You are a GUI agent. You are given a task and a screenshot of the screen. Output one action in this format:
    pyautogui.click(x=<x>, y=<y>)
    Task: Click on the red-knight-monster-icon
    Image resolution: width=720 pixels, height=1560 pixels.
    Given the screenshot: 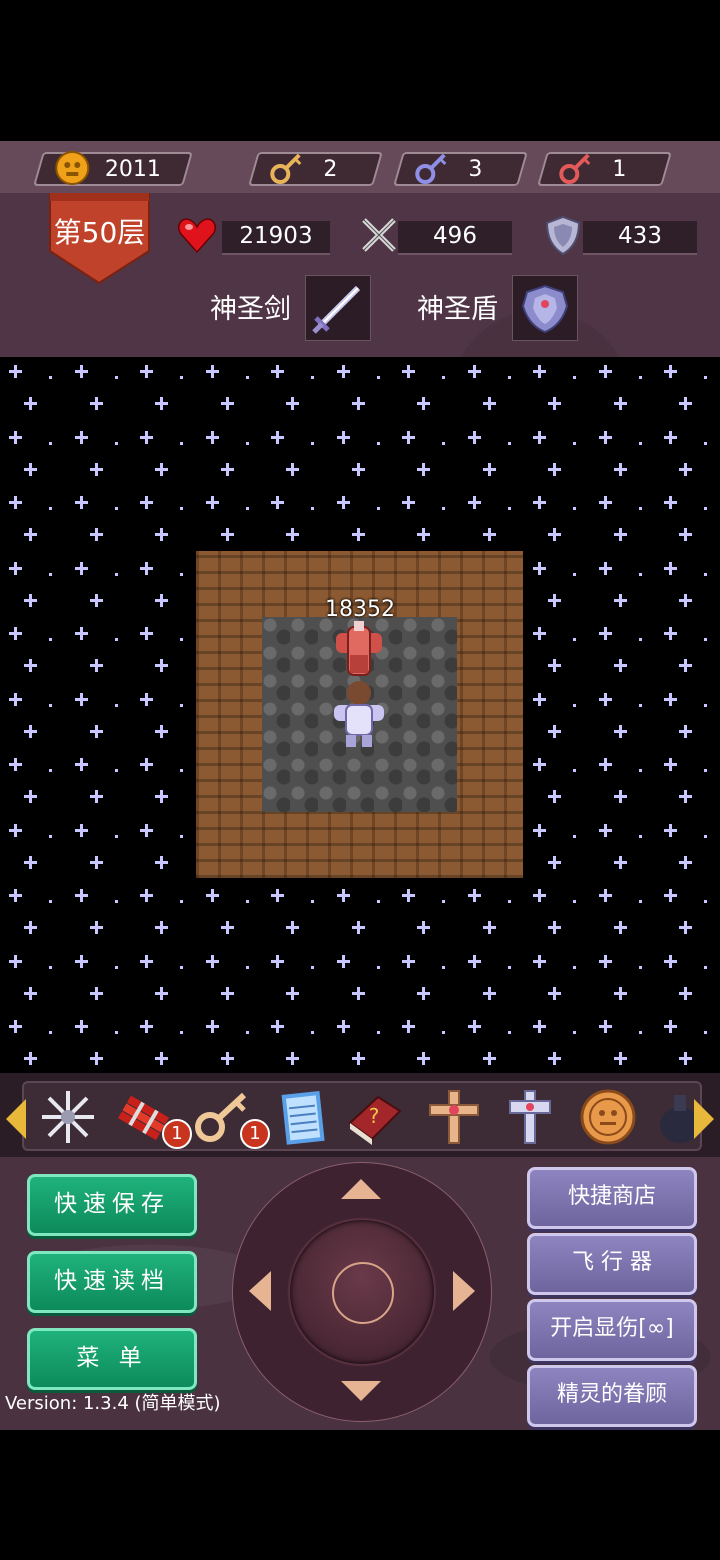 What is the action you would take?
    pyautogui.click(x=359, y=652)
    